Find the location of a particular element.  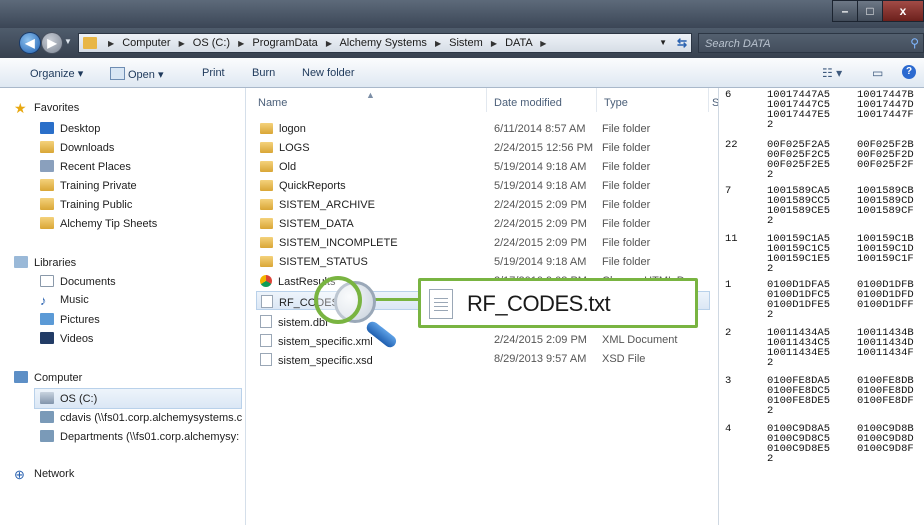

nav-favorites: ★ Favorites is located at coordinates (46, 108).